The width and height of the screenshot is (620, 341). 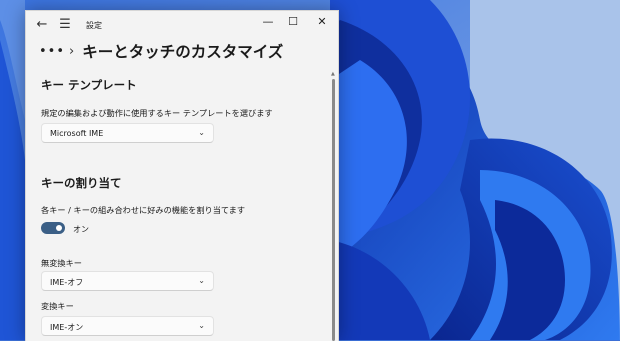 I want to click on scrollbar, so click(x=333, y=210).